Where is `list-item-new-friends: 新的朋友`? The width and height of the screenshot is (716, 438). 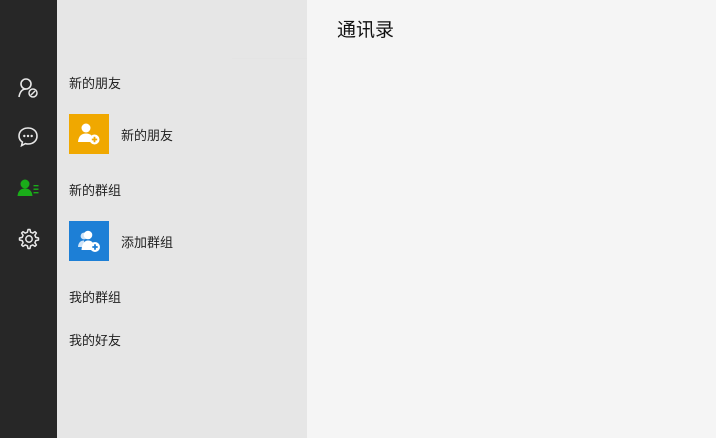 list-item-new-friends: 新的朋友 is located at coordinates (188, 134).